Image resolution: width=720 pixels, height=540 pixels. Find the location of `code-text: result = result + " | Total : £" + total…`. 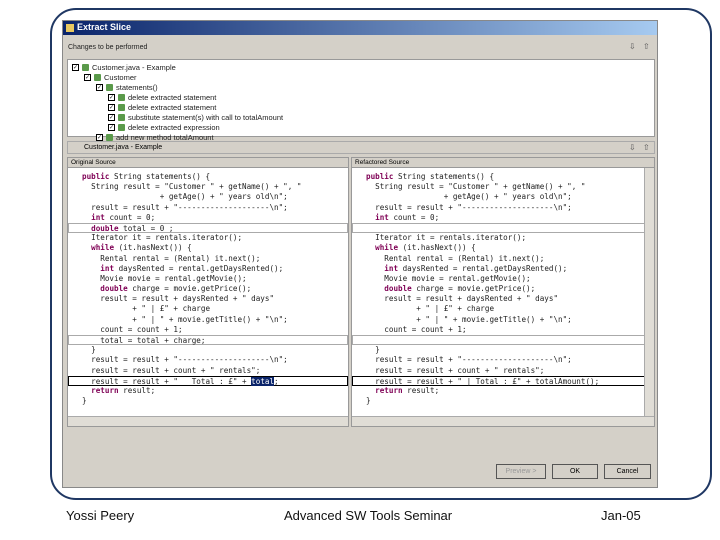

code-text: result = result + " | Total : £" + total… is located at coordinates (483, 381).